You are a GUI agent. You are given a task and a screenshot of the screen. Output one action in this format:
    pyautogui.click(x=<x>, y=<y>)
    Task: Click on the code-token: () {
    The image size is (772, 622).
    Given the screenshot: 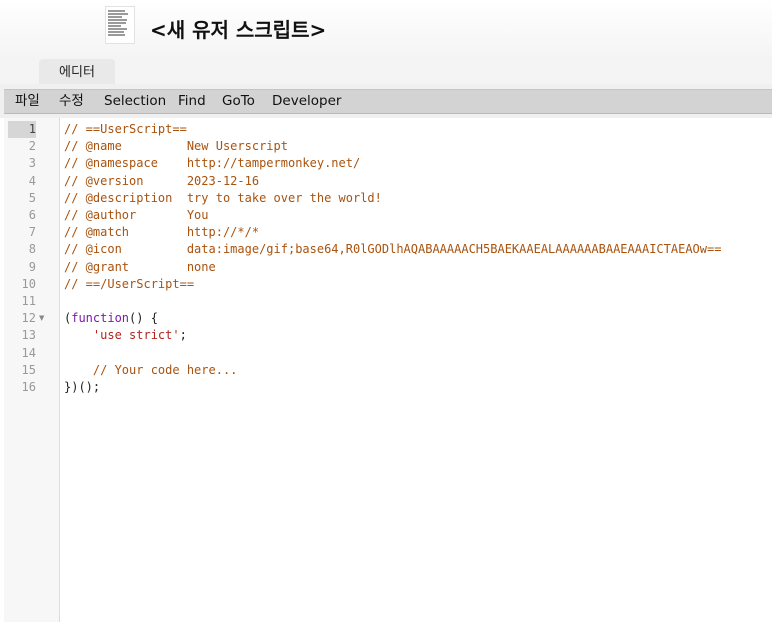 What is the action you would take?
    pyautogui.click(x=143, y=318)
    